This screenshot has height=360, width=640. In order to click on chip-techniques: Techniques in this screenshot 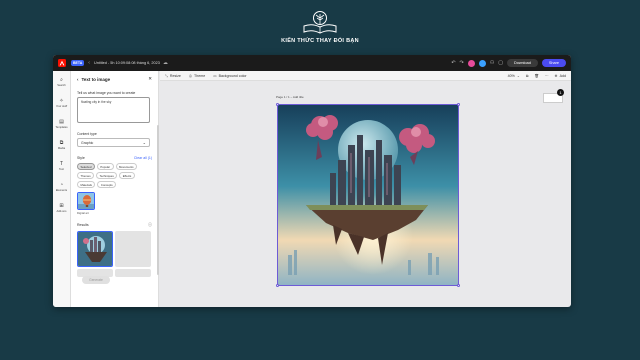, I will do `click(107, 175)`.